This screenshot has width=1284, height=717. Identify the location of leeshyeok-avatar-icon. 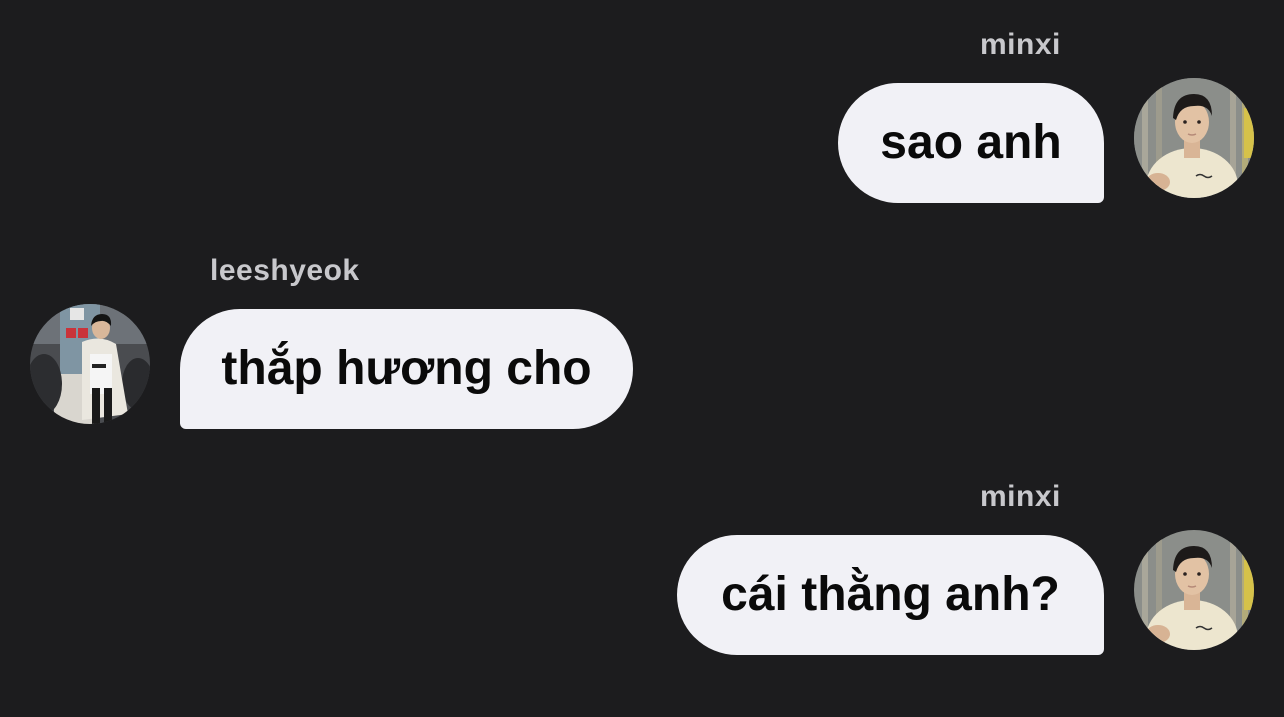
(90, 364).